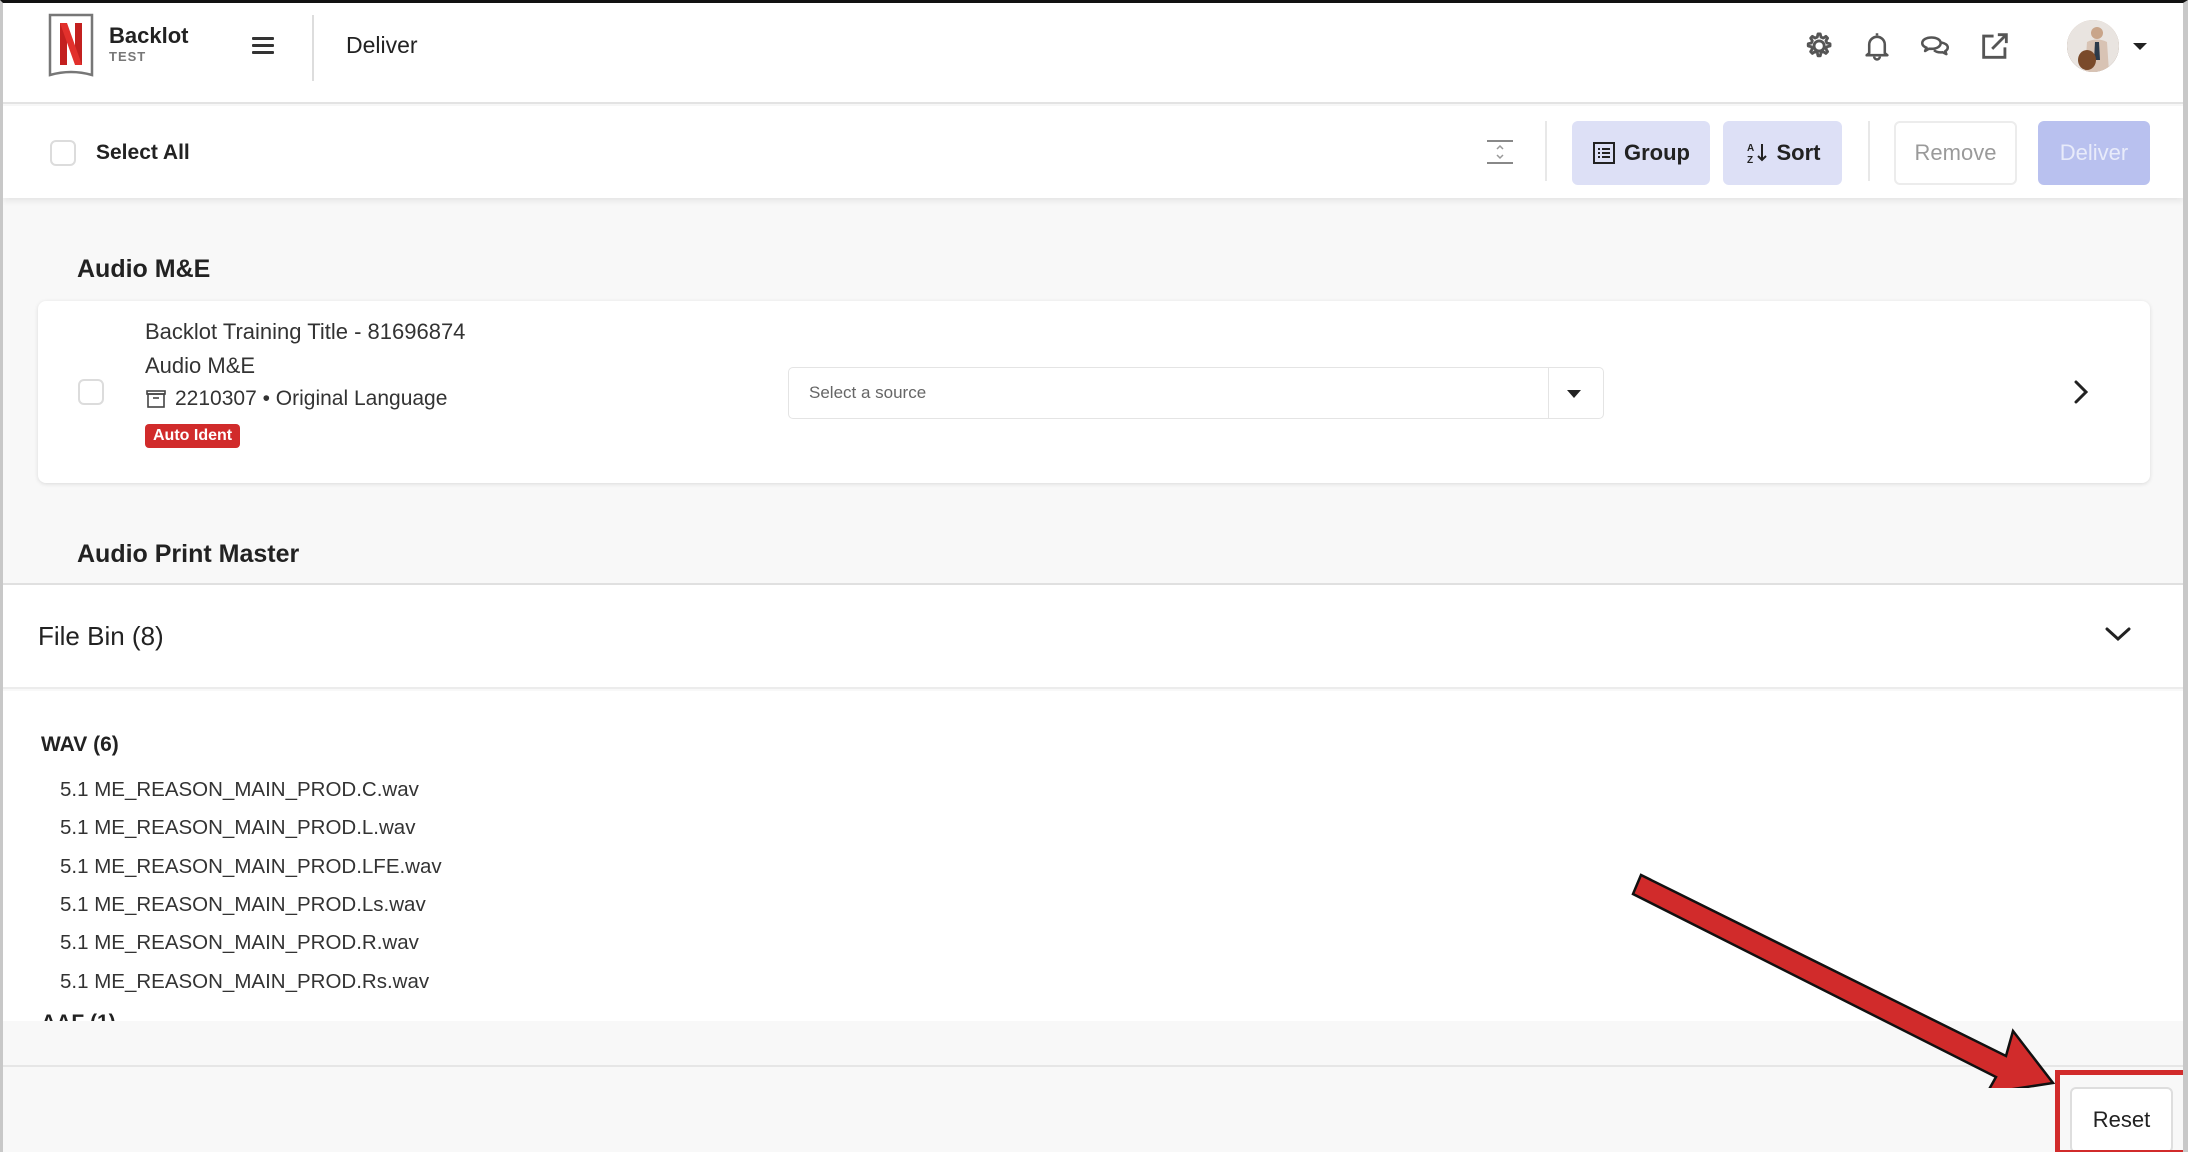 The image size is (2188, 1152). Describe the element at coordinates (251, 867) in the screenshot. I see `file-item: 5.1 ME_REASON_MAIN_PROD.LFE.wav` at that location.